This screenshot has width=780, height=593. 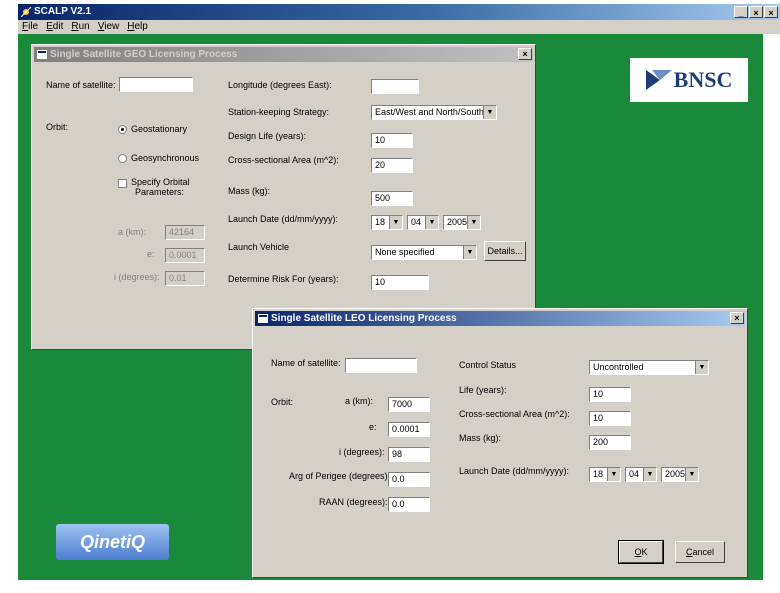 What do you see at coordinates (283, 160) in the screenshot?
I see `geo-area-label: Cross-sectional Area (m^2):` at bounding box center [283, 160].